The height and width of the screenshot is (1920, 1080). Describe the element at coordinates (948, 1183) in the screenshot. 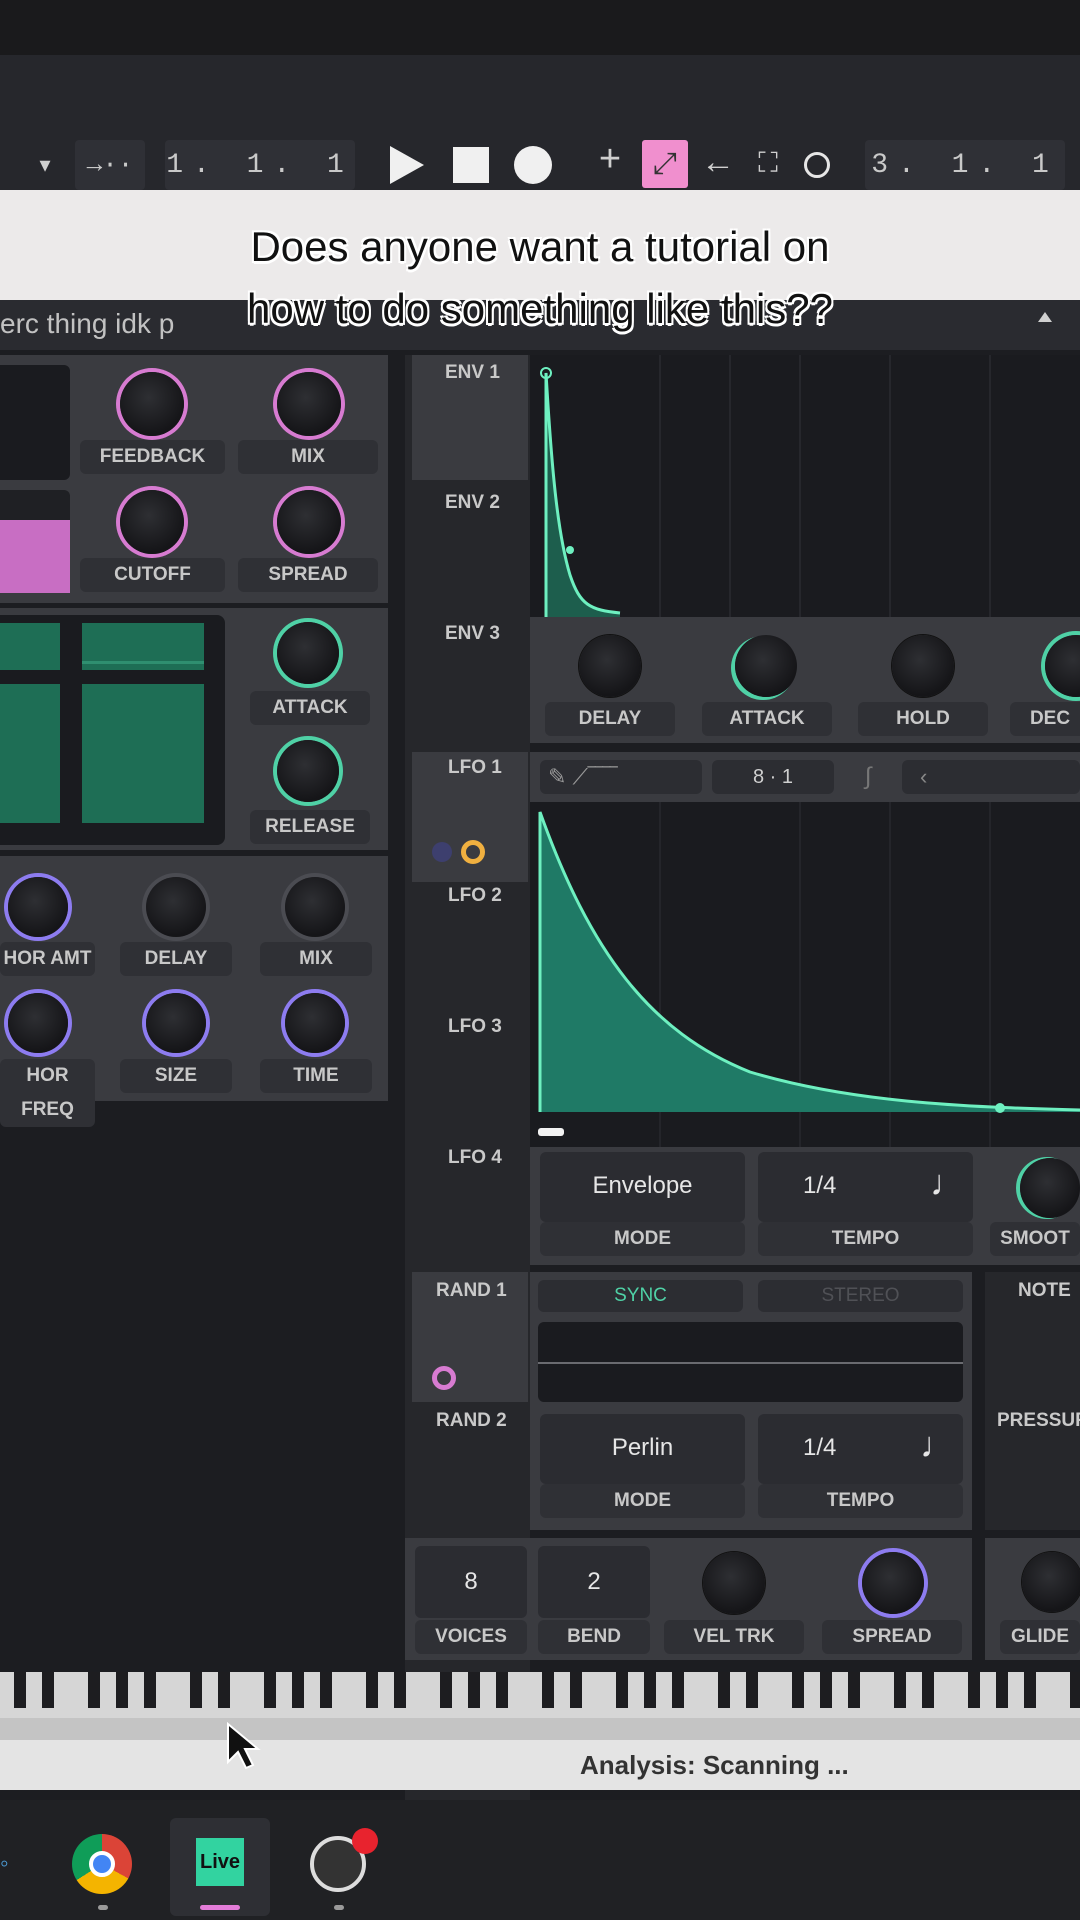

I see `note-icon: ♩` at that location.